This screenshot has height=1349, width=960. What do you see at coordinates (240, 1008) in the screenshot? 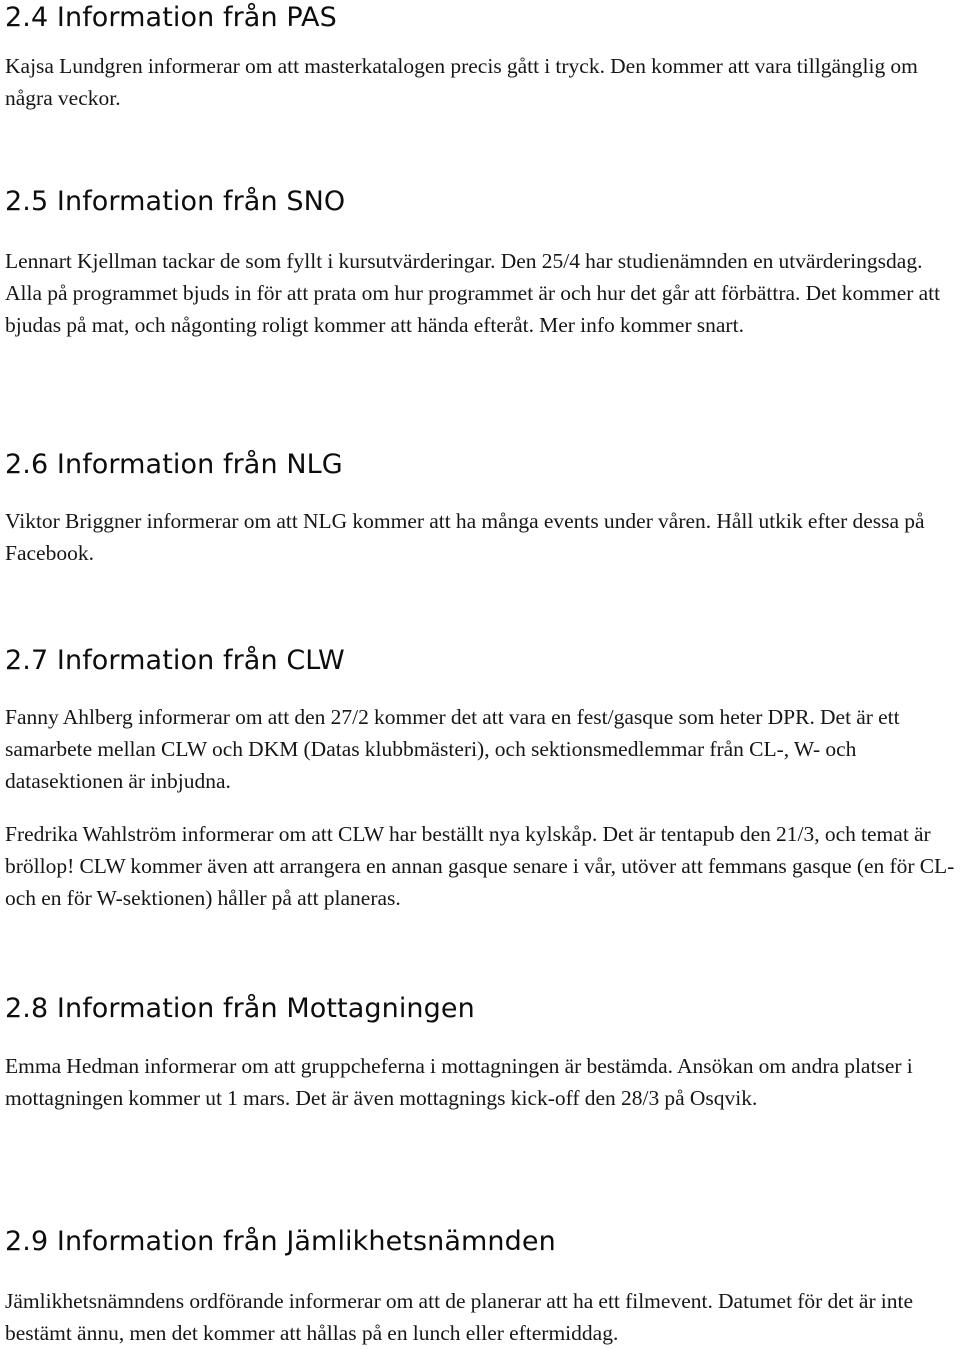
I see `section-heading-2-8: 2.8 Information från Mottagningen` at bounding box center [240, 1008].